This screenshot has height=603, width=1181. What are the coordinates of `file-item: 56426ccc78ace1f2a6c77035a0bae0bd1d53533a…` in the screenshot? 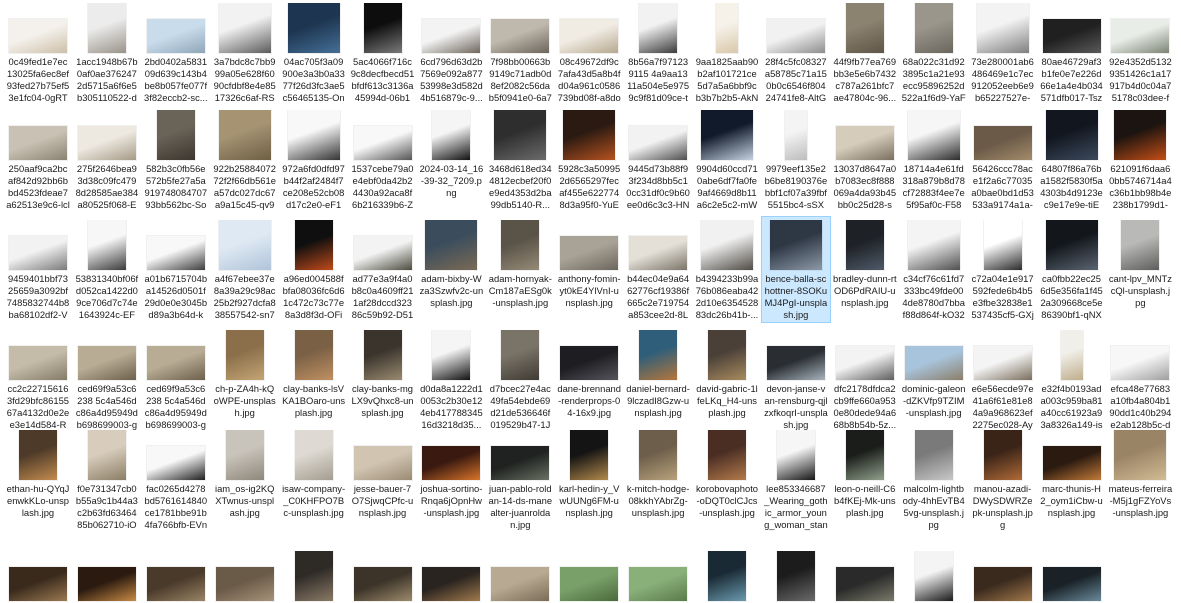 It's located at (1003, 159).